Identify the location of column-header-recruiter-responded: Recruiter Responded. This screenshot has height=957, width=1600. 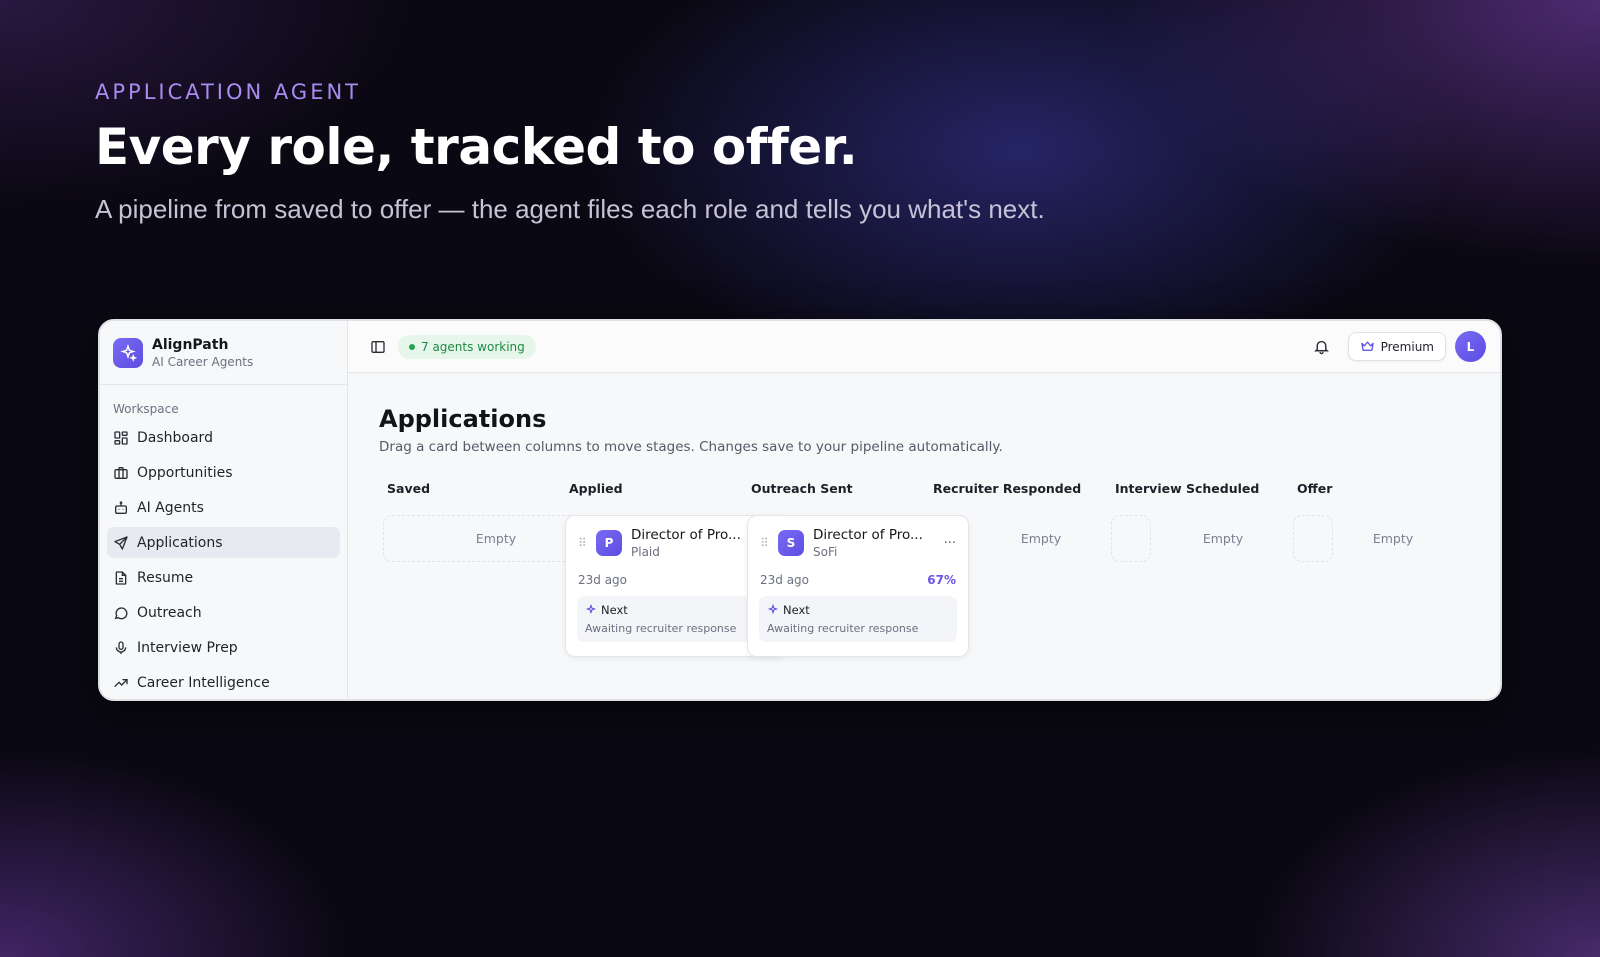
(1007, 488).